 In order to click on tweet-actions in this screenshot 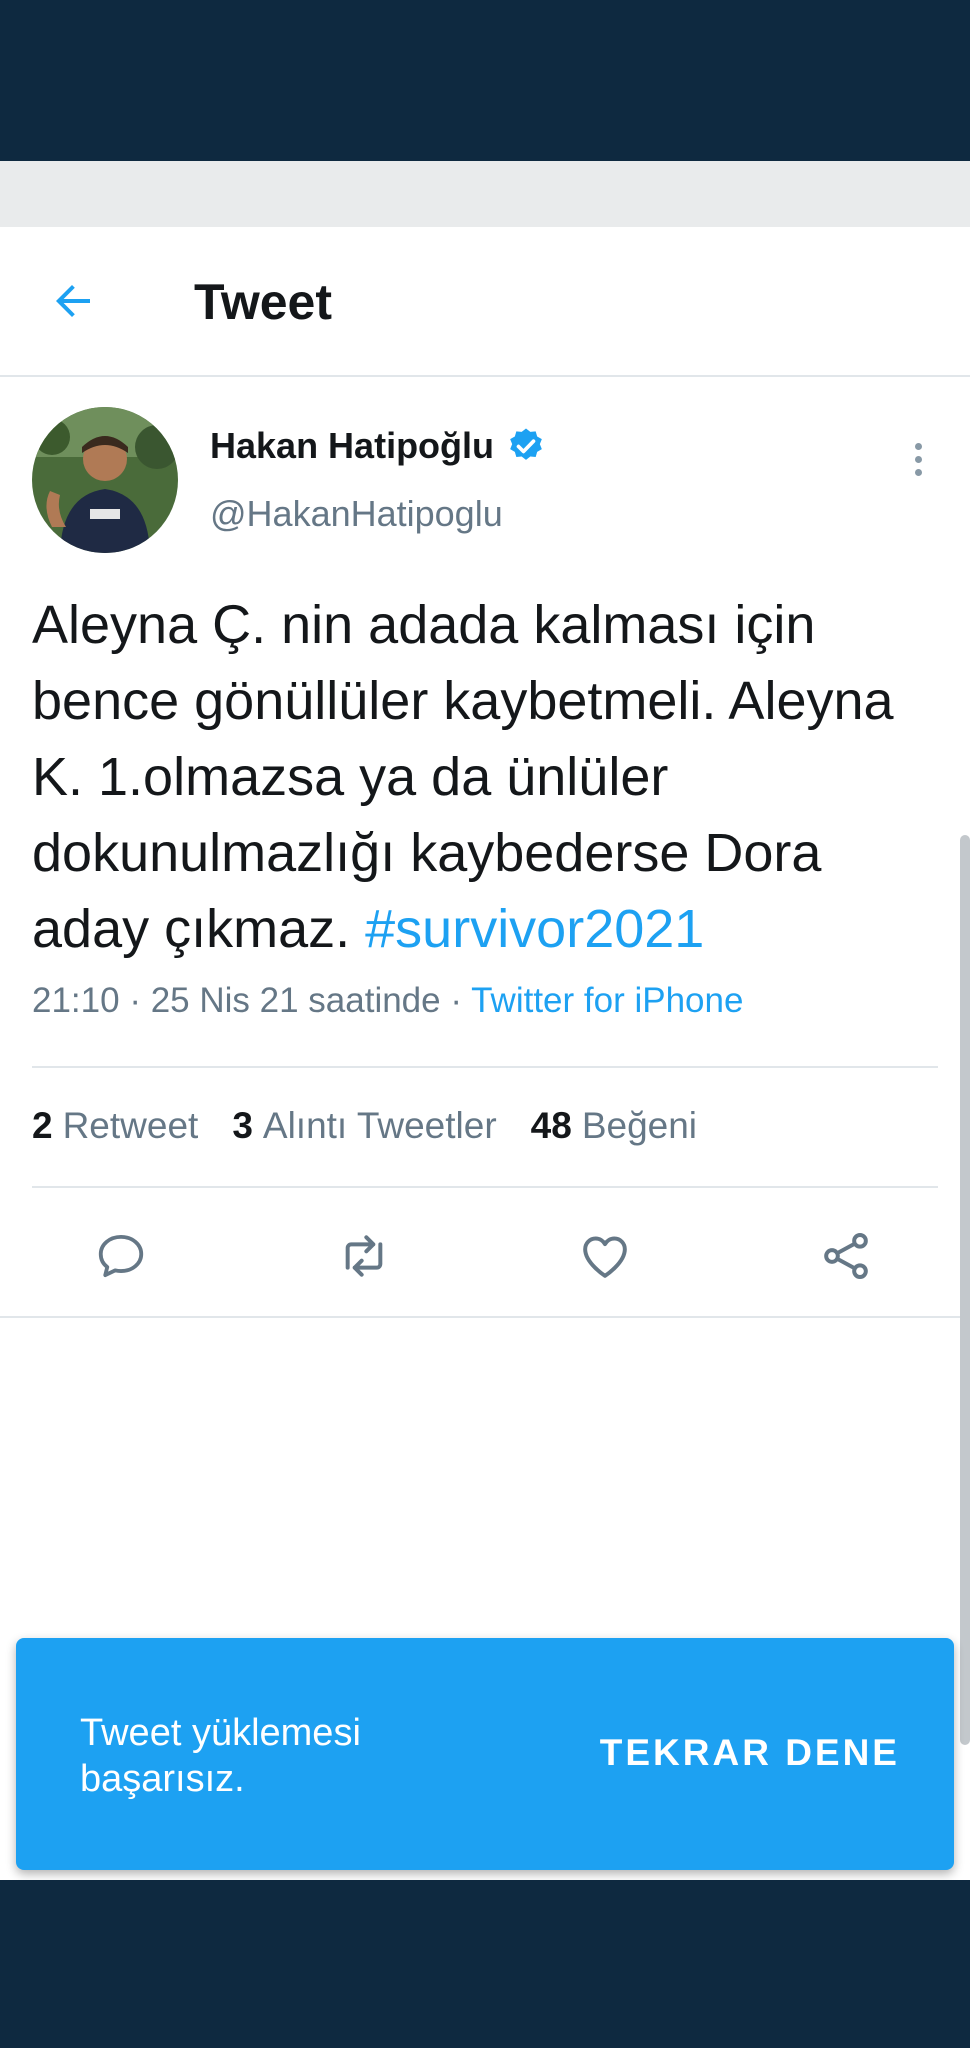, I will do `click(485, 1264)`.